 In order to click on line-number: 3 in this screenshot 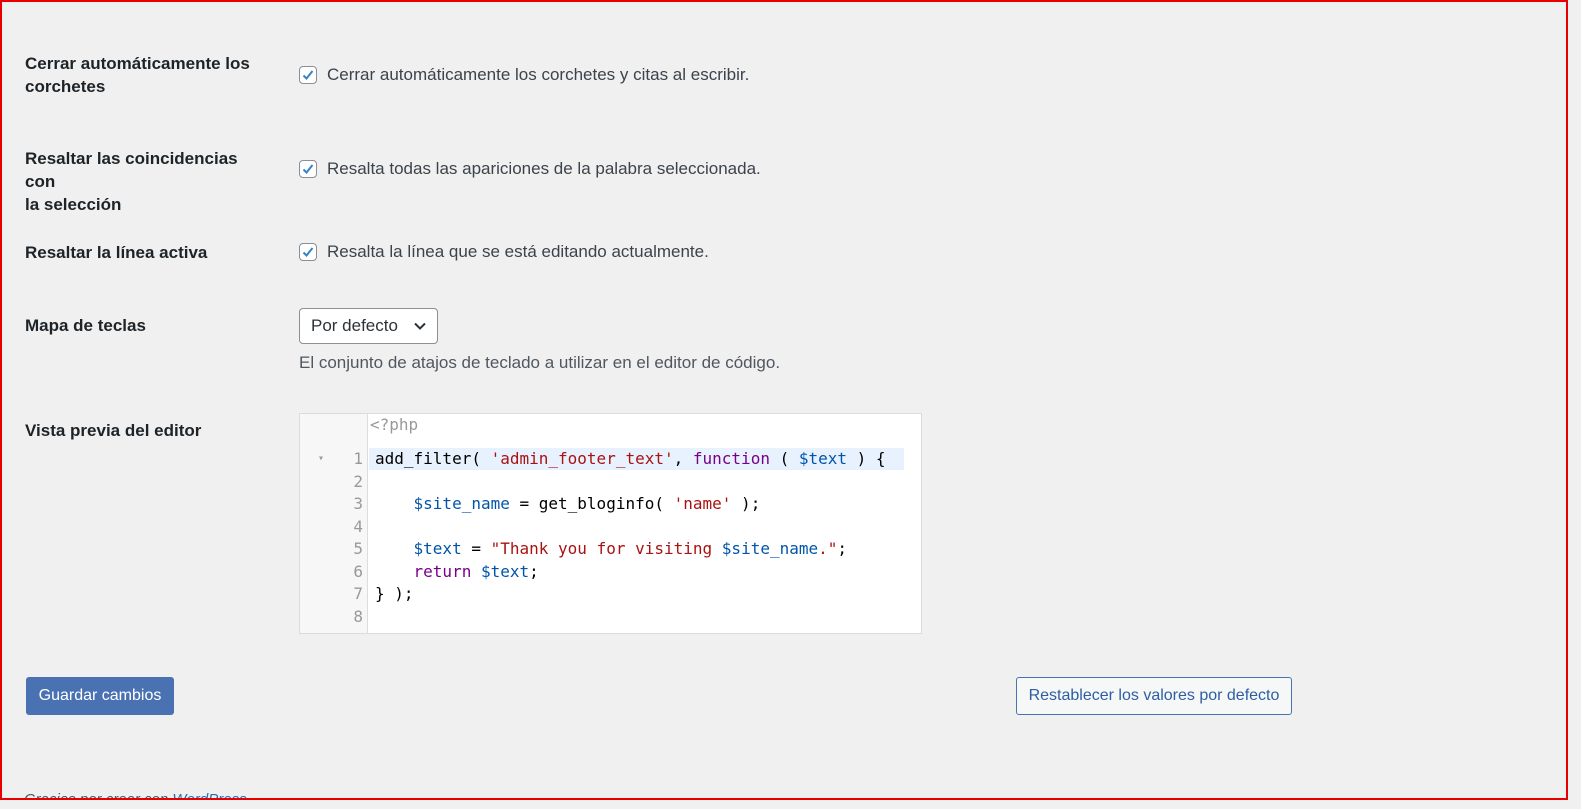, I will do `click(358, 503)`.